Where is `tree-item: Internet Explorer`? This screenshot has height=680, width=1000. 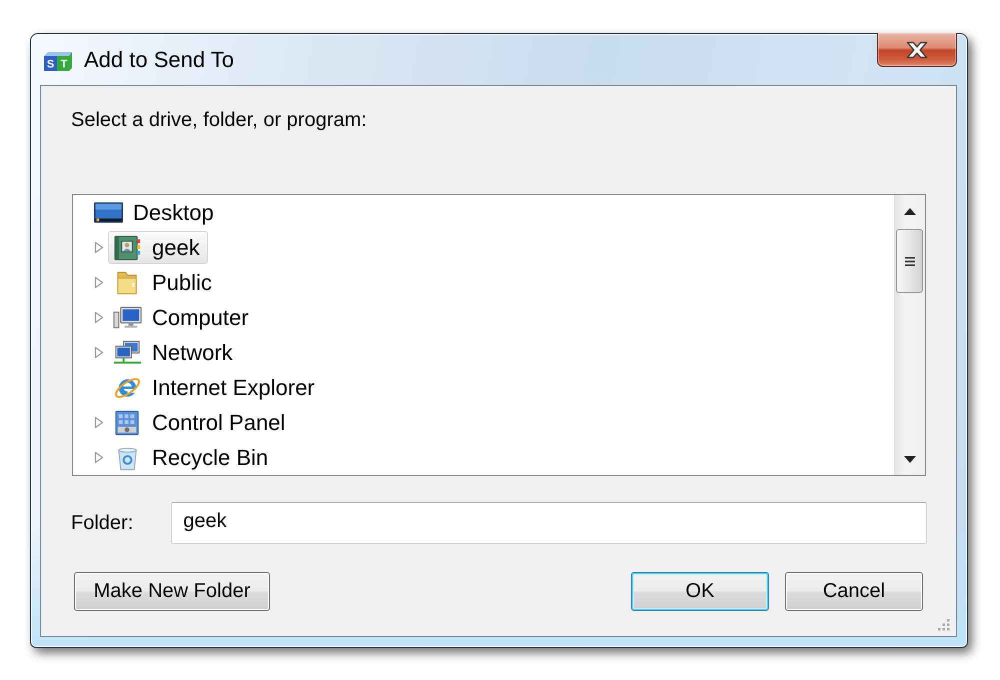
tree-item: Internet Explorer is located at coordinates (215, 387).